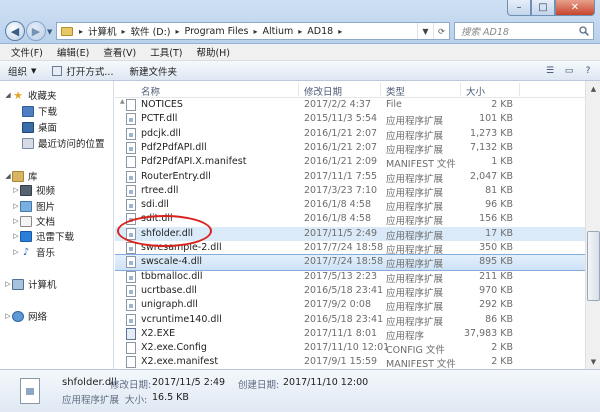 This screenshot has height=412, width=600. Describe the element at coordinates (543, 8) in the screenshot. I see `maximize-button: □` at that location.